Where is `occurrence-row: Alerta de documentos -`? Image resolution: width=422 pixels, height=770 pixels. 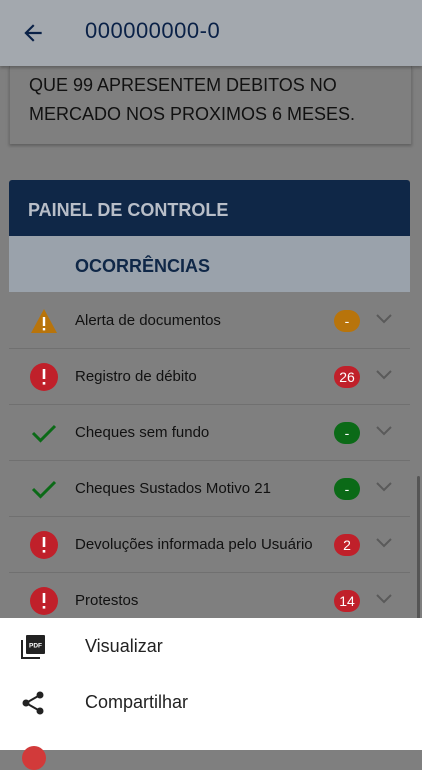 occurrence-row: Alerta de documentos - is located at coordinates (209, 320).